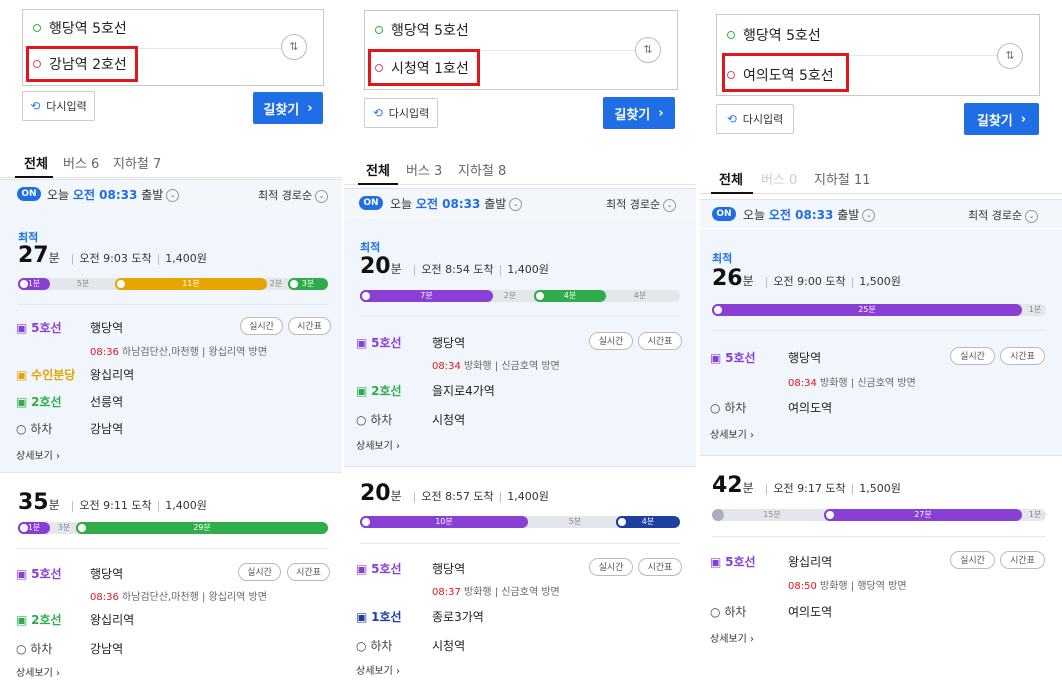 The width and height of the screenshot is (1062, 688). What do you see at coordinates (112, 502) in the screenshot?
I see `route-summary: 35분 | 오전 9:11 도착 | 1,400원` at bounding box center [112, 502].